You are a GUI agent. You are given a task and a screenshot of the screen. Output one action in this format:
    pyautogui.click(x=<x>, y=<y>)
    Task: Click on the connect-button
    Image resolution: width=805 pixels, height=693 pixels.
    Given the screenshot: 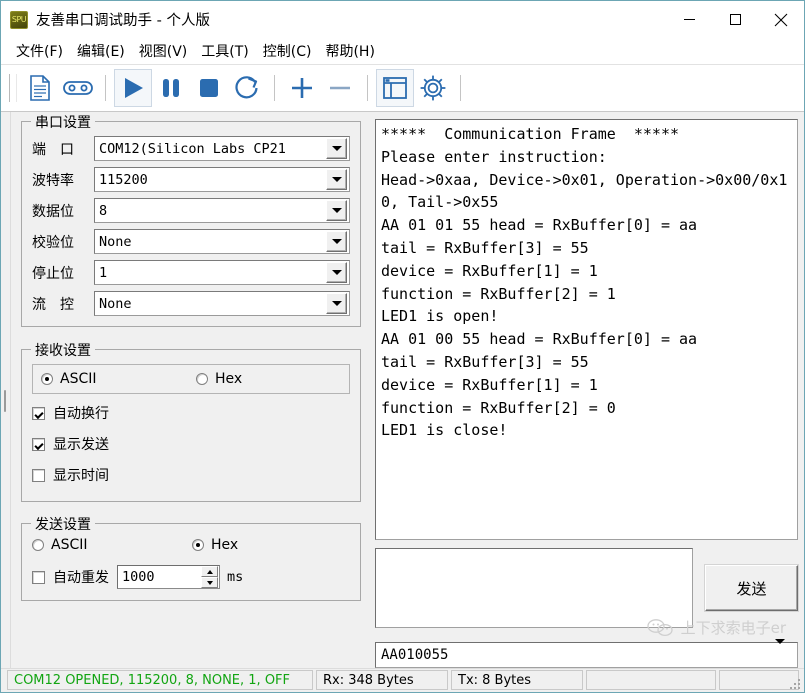 What is the action you would take?
    pyautogui.click(x=78, y=88)
    